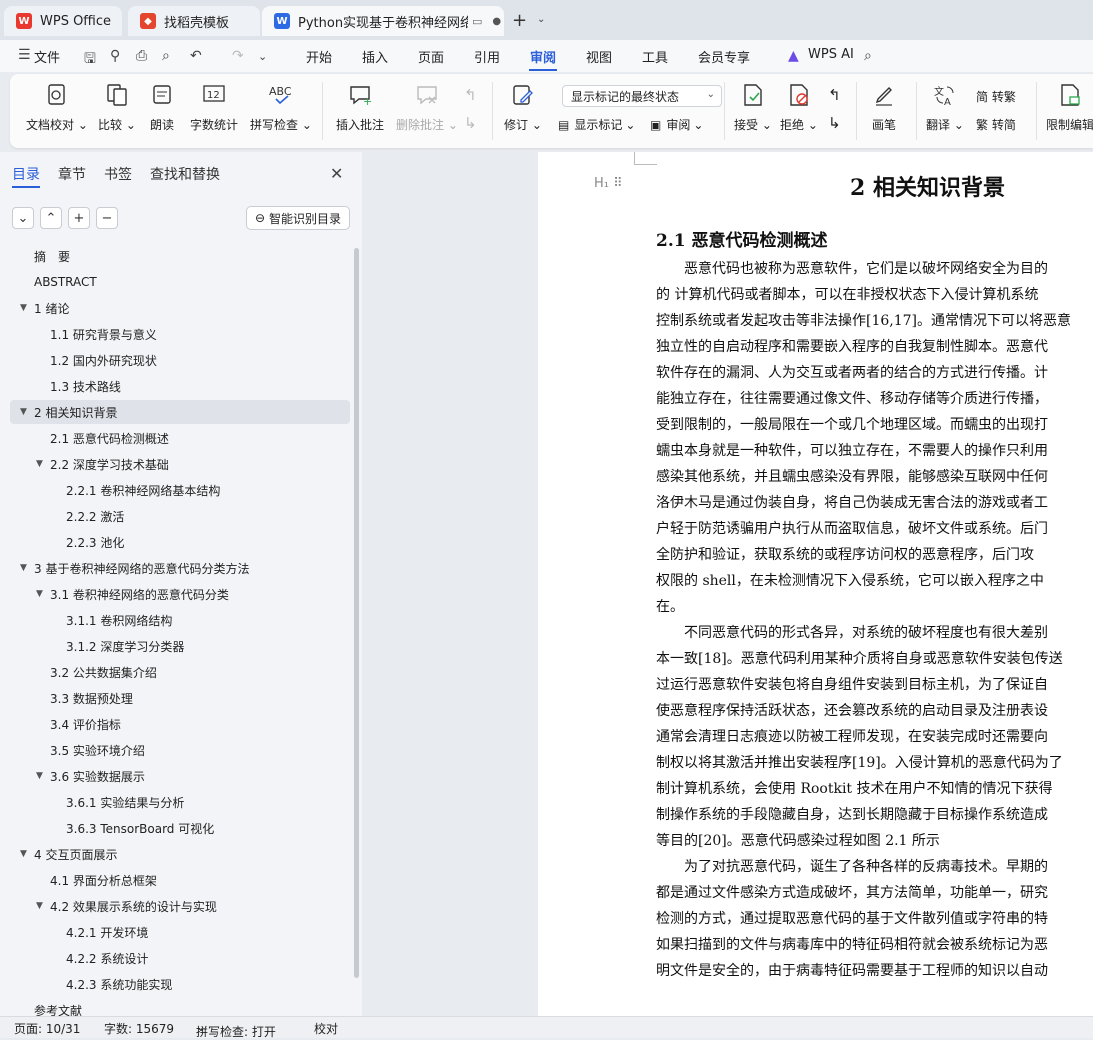 The width and height of the screenshot is (1093, 1040). I want to click on review-pane-button: ▣ 审阅 ⌄, so click(676, 124).